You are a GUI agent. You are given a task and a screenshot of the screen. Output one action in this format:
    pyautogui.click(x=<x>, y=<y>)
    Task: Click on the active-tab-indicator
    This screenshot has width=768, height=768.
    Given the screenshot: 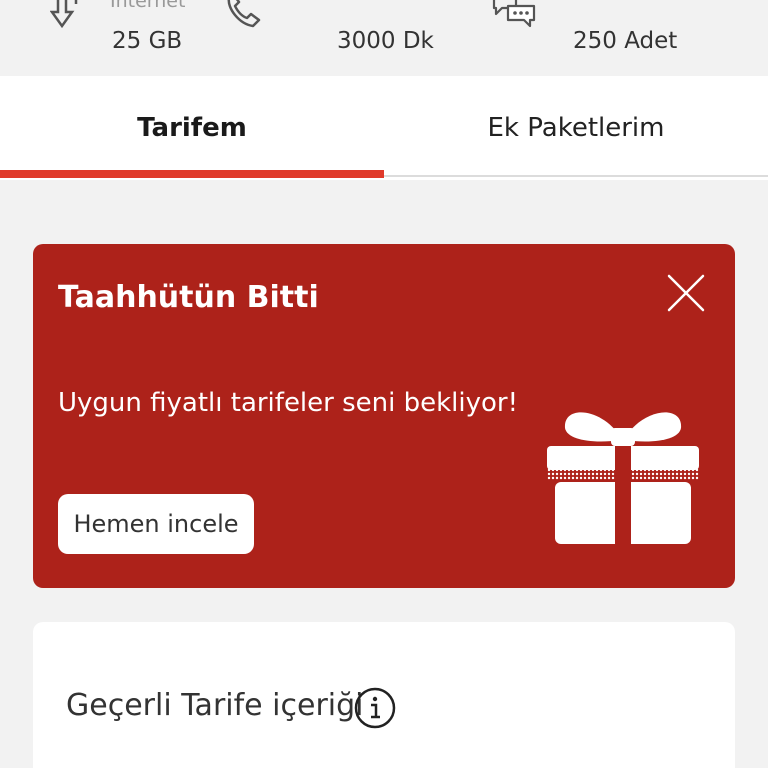 What is the action you would take?
    pyautogui.click(x=192, y=174)
    